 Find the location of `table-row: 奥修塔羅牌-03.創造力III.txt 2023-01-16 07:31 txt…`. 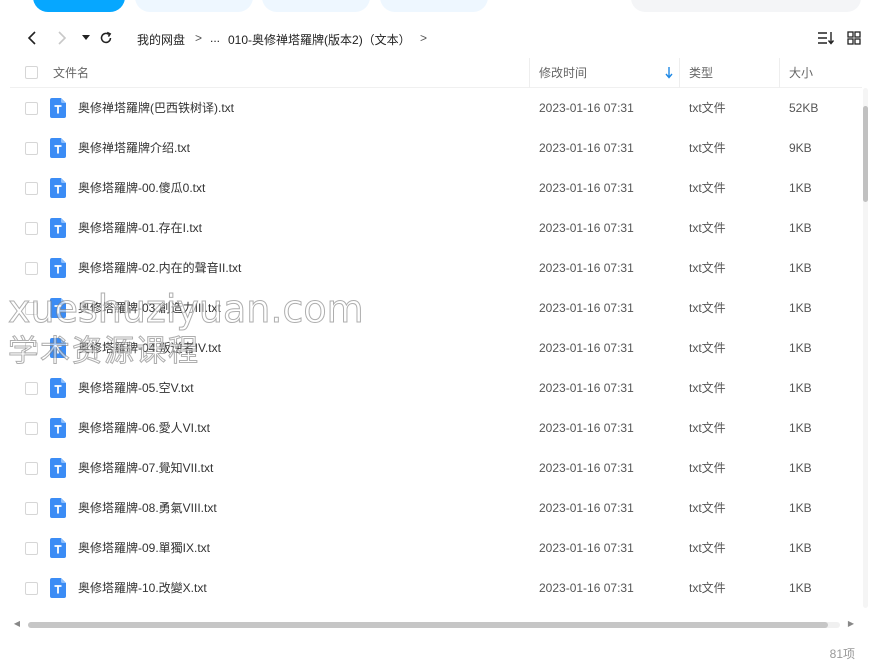

table-row: 奥修塔羅牌-03.創造力III.txt 2023-01-16 07:31 txt… is located at coordinates (436, 308).